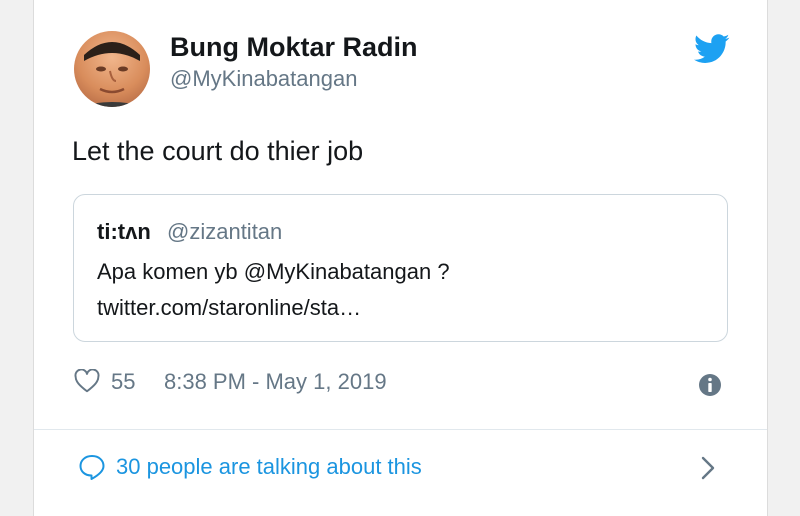  I want to click on tweet-timestamp: 8:38 PM - May 1, 2019, so click(275, 382).